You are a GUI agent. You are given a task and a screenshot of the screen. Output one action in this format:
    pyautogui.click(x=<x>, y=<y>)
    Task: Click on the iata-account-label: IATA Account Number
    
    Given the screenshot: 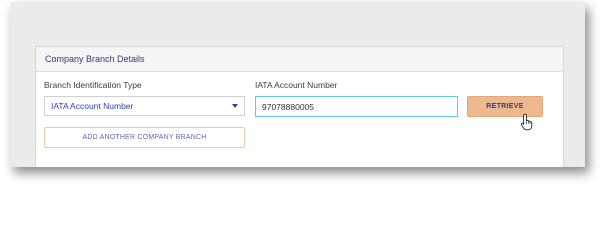 What is the action you would take?
    pyautogui.click(x=296, y=85)
    